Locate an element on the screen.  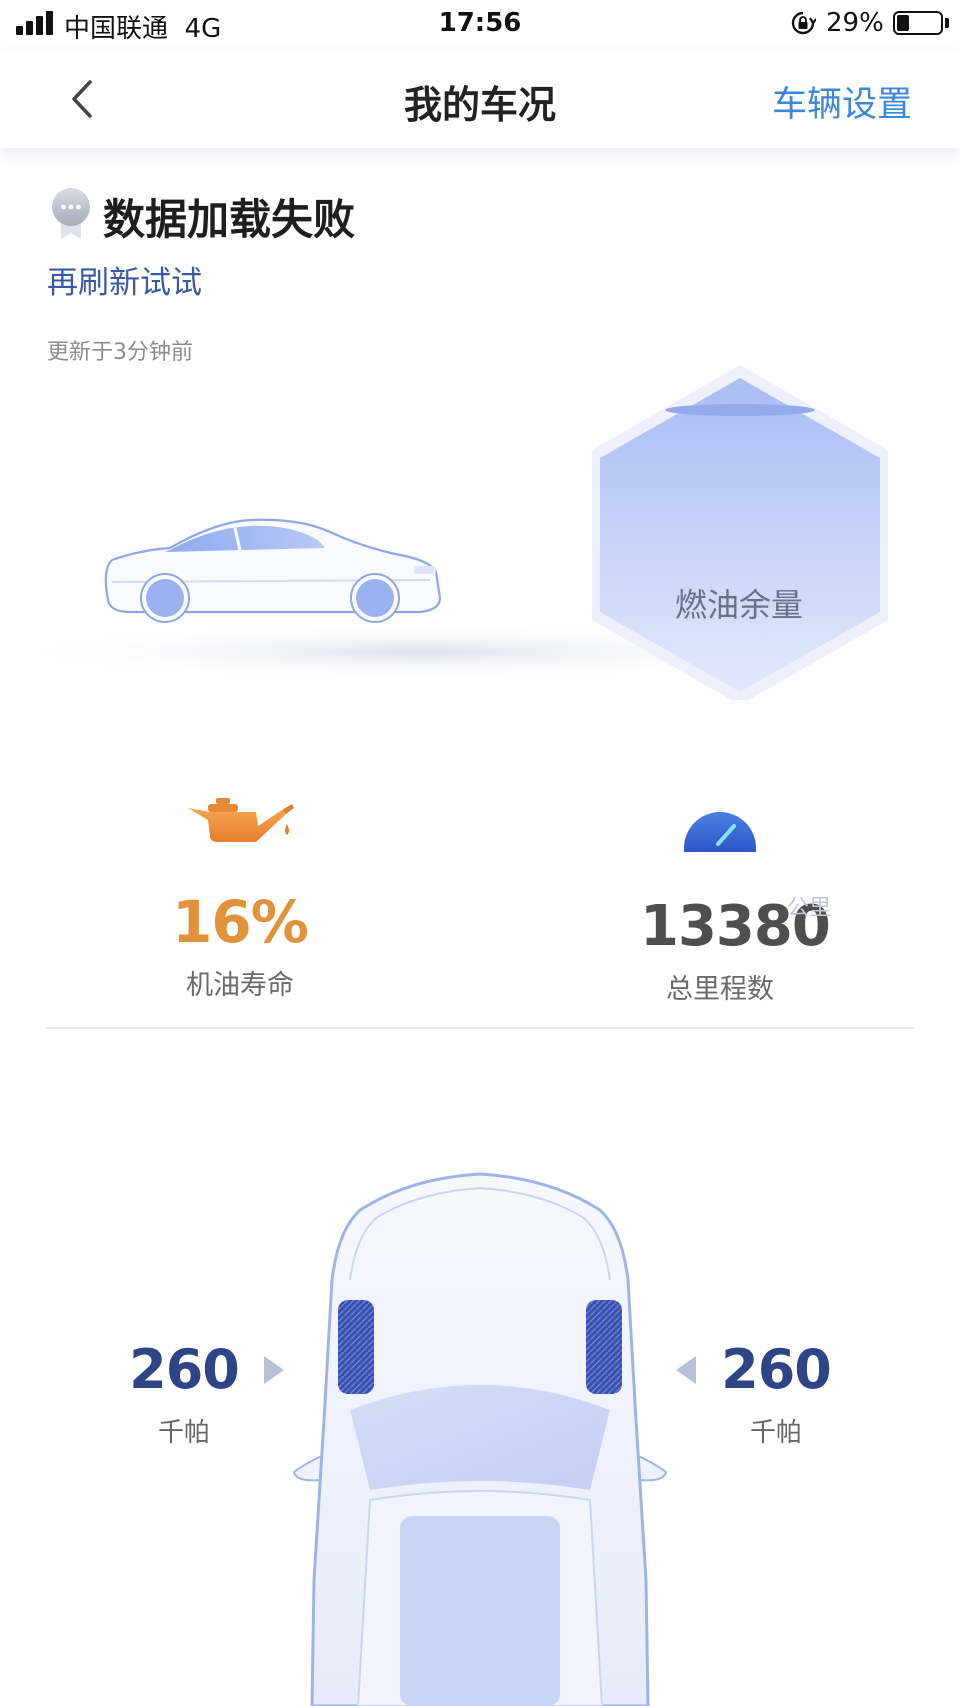
vehicle-settings-button: 车辆设置 is located at coordinates (842, 101).